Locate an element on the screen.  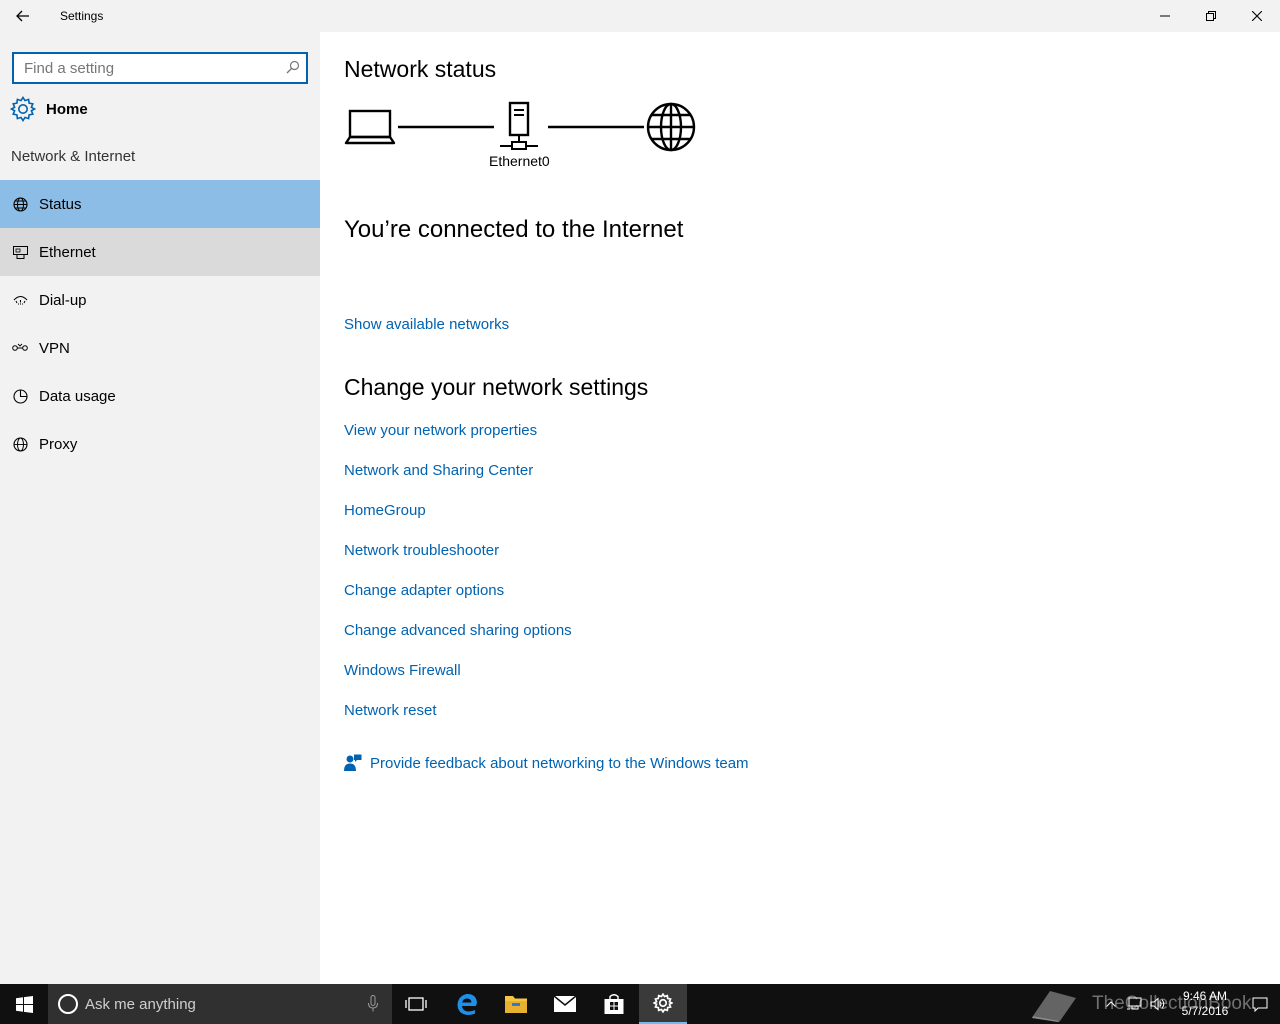
minimize-icon is located at coordinates (1165, 16).